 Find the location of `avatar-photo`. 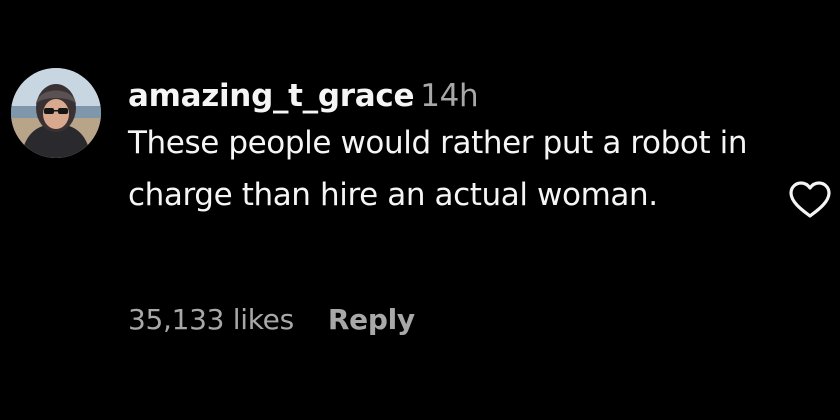

avatar-photo is located at coordinates (56, 113).